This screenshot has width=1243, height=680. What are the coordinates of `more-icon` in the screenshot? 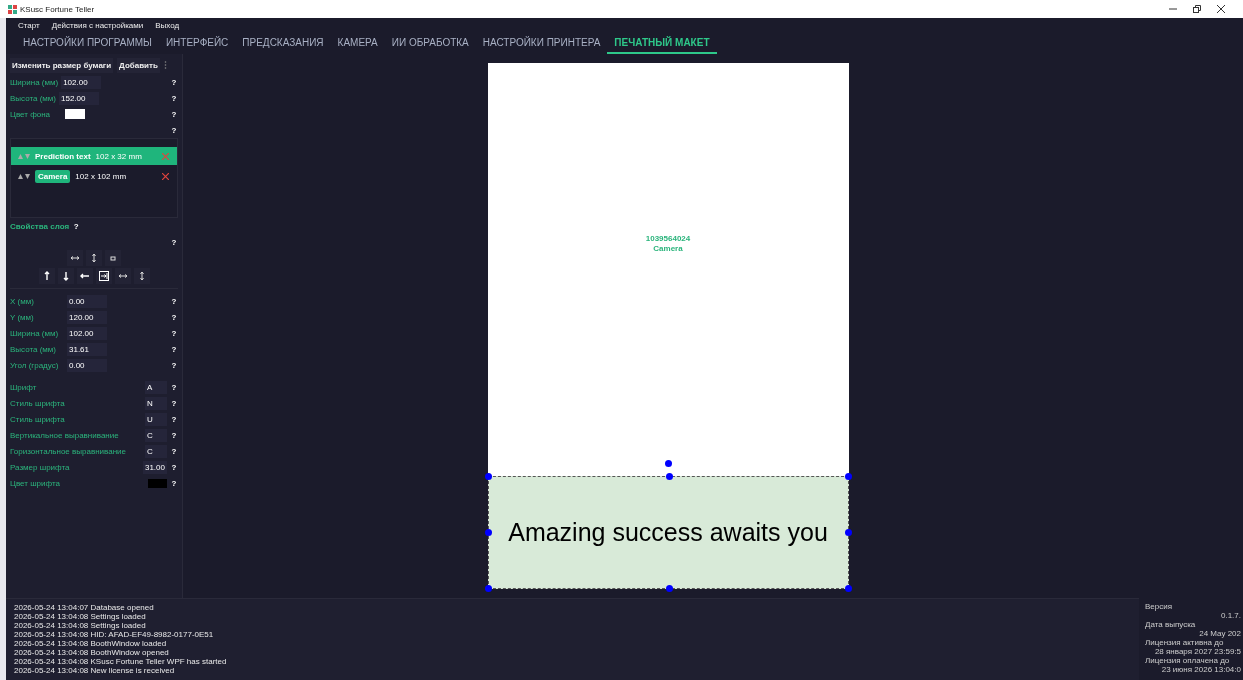 It's located at (165, 65).